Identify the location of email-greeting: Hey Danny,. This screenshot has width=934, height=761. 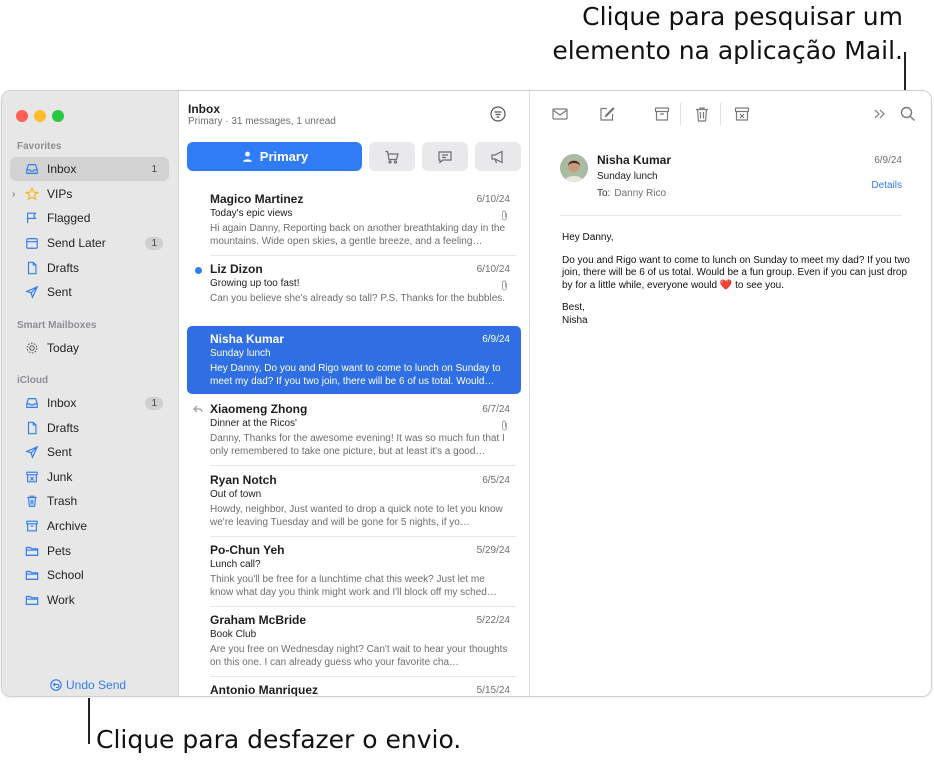
(588, 237).